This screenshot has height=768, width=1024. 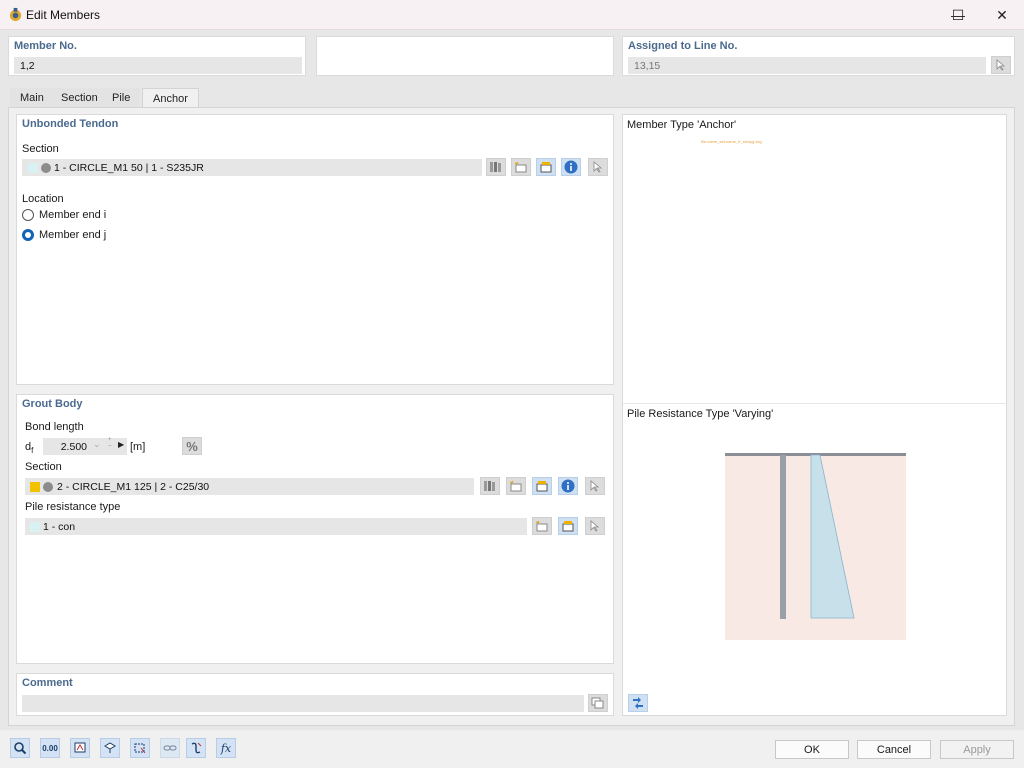 What do you see at coordinates (32, 451) in the screenshot?
I see `bond-symbol-subscript: f` at bounding box center [32, 451].